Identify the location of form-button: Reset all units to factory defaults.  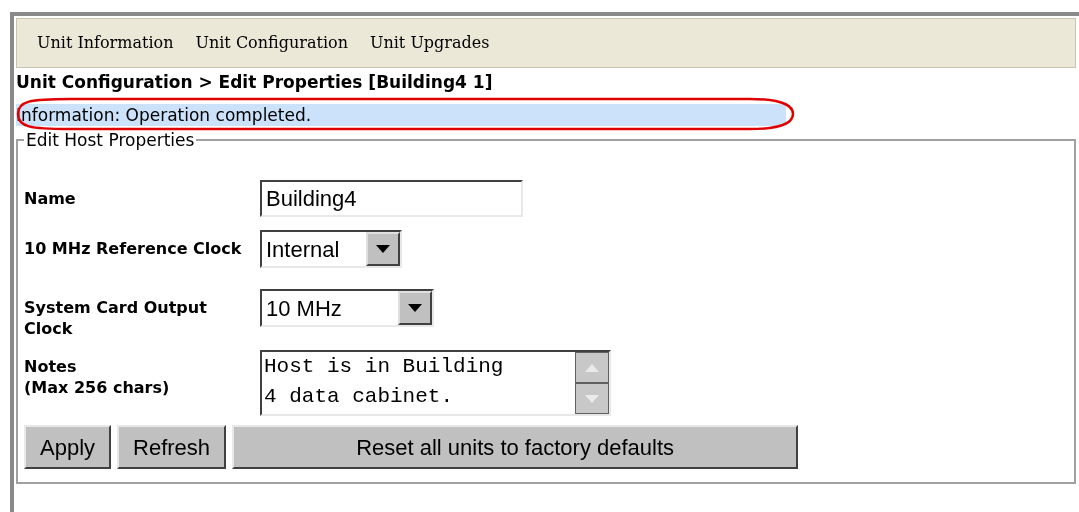
(515, 447).